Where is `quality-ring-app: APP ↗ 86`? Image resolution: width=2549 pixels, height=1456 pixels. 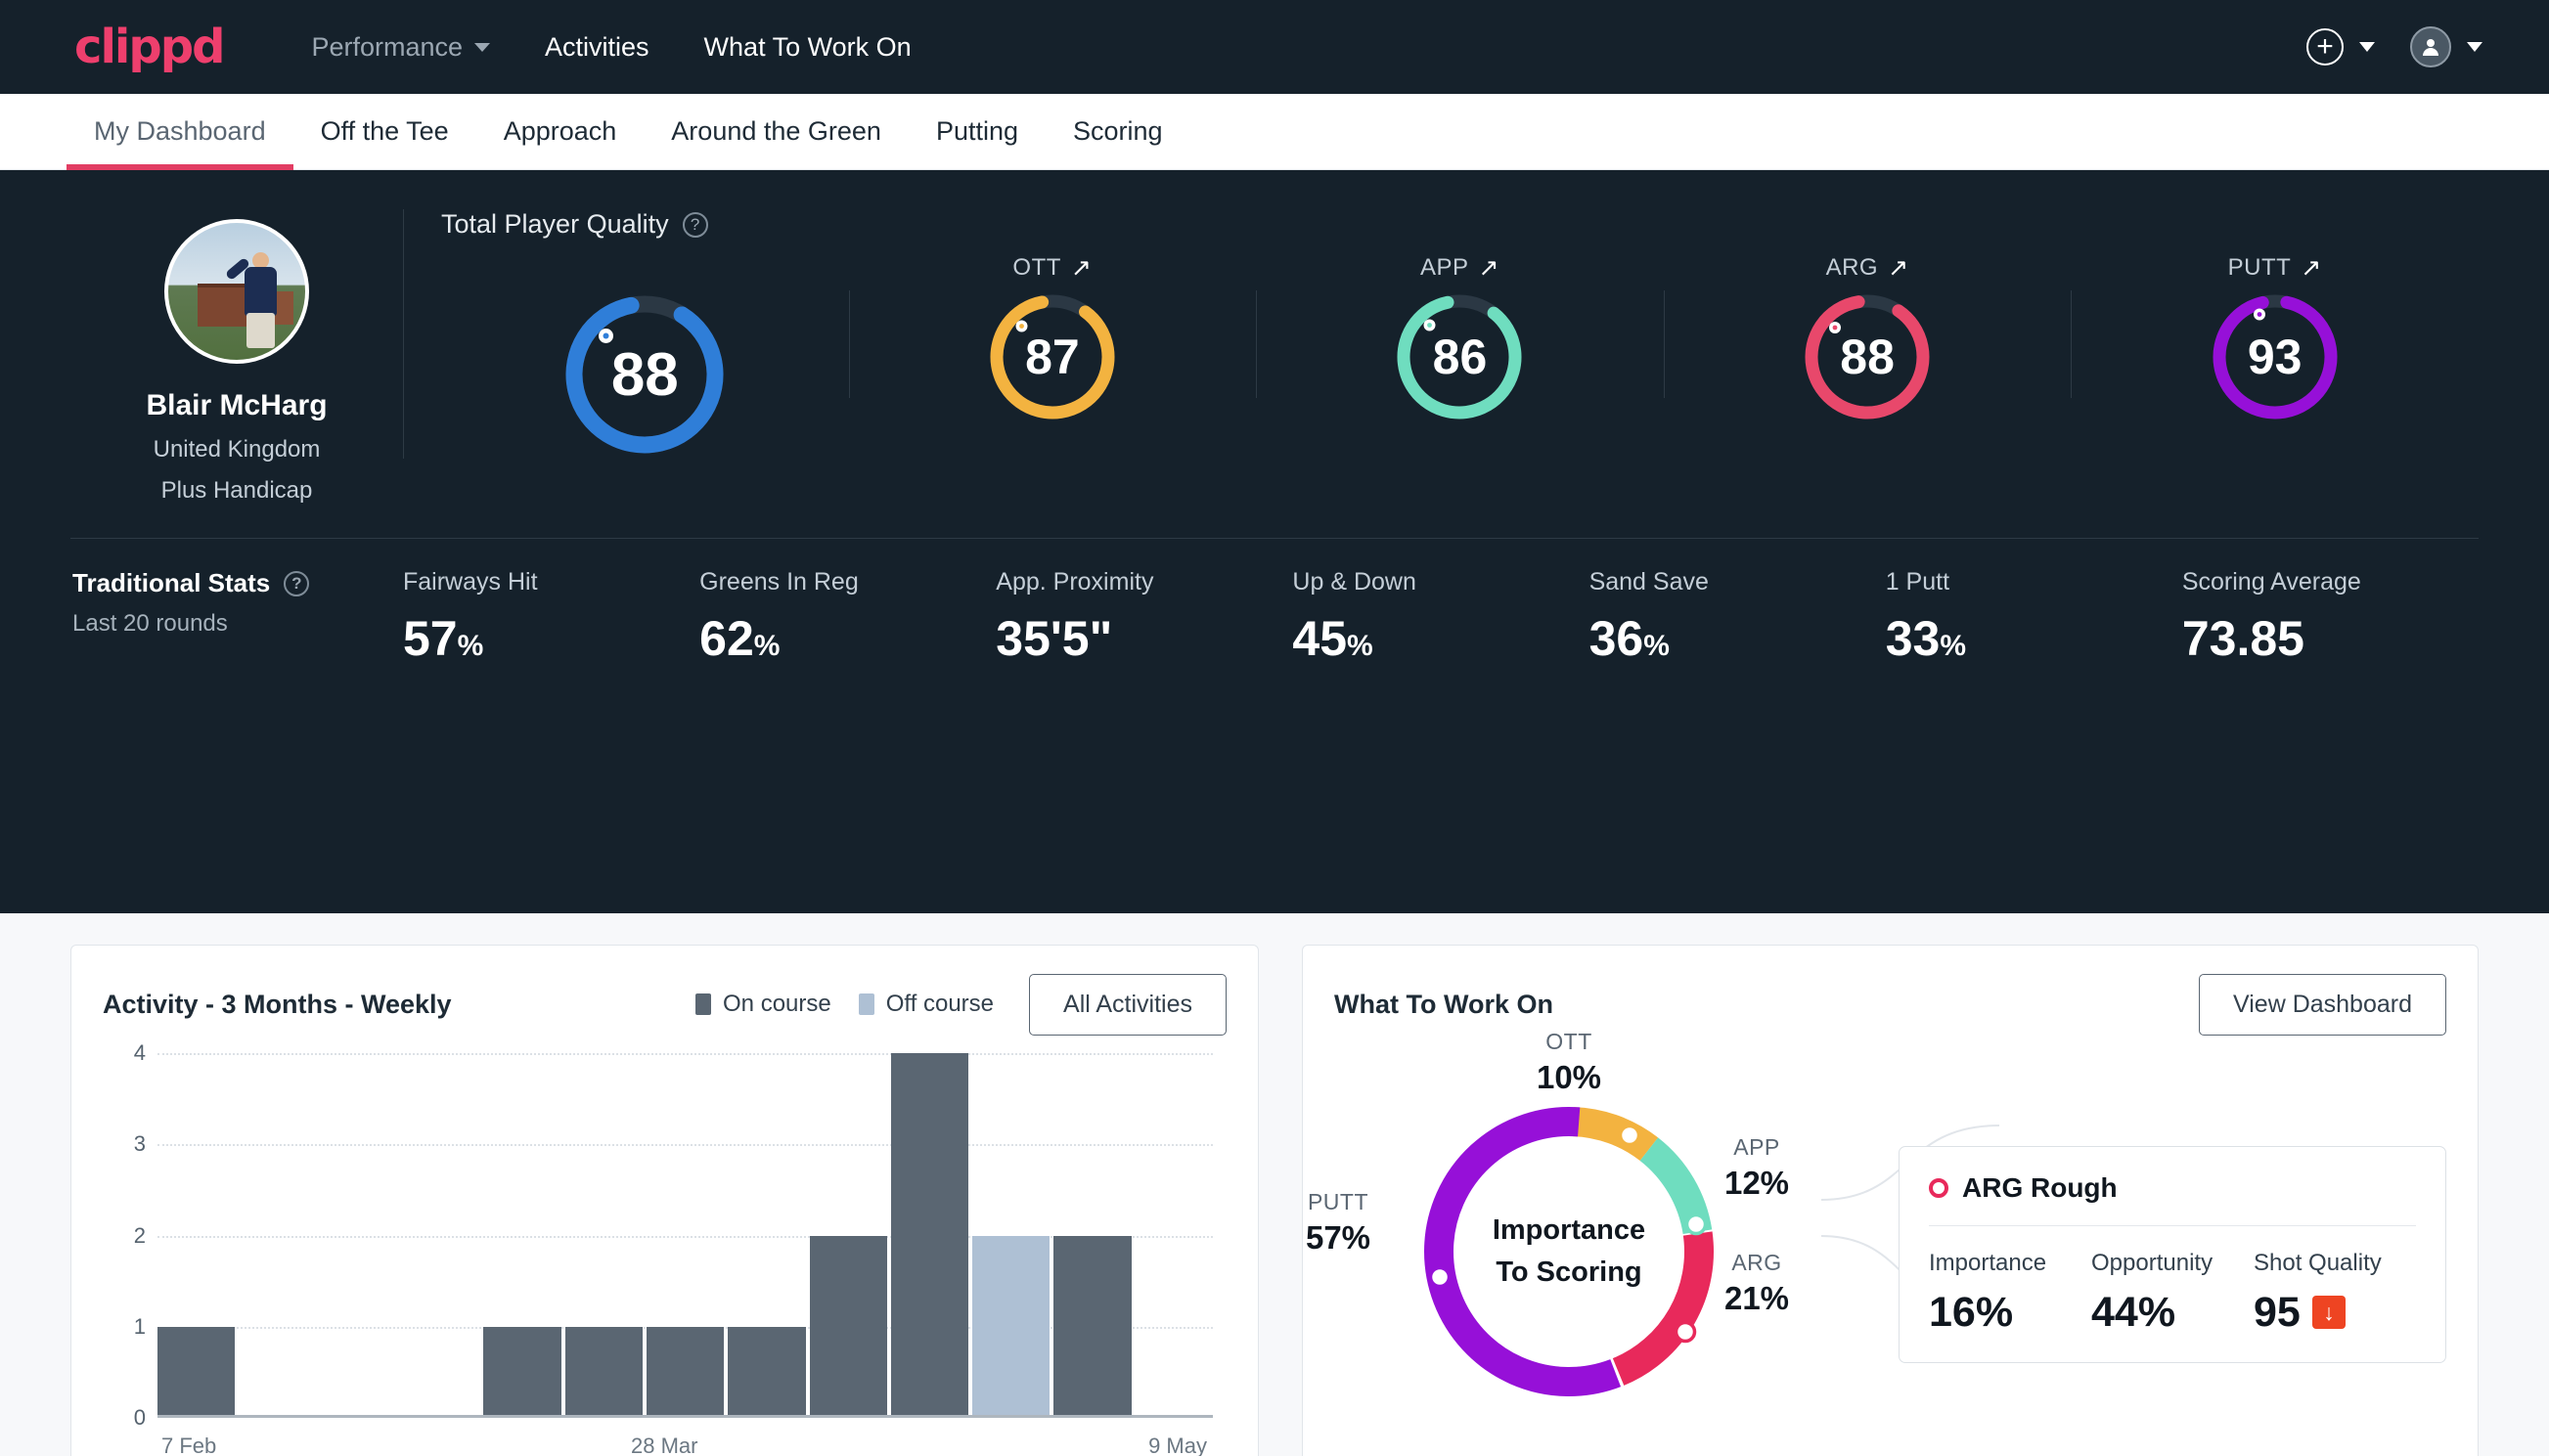 quality-ring-app: APP ↗ 86 is located at coordinates (1460, 335).